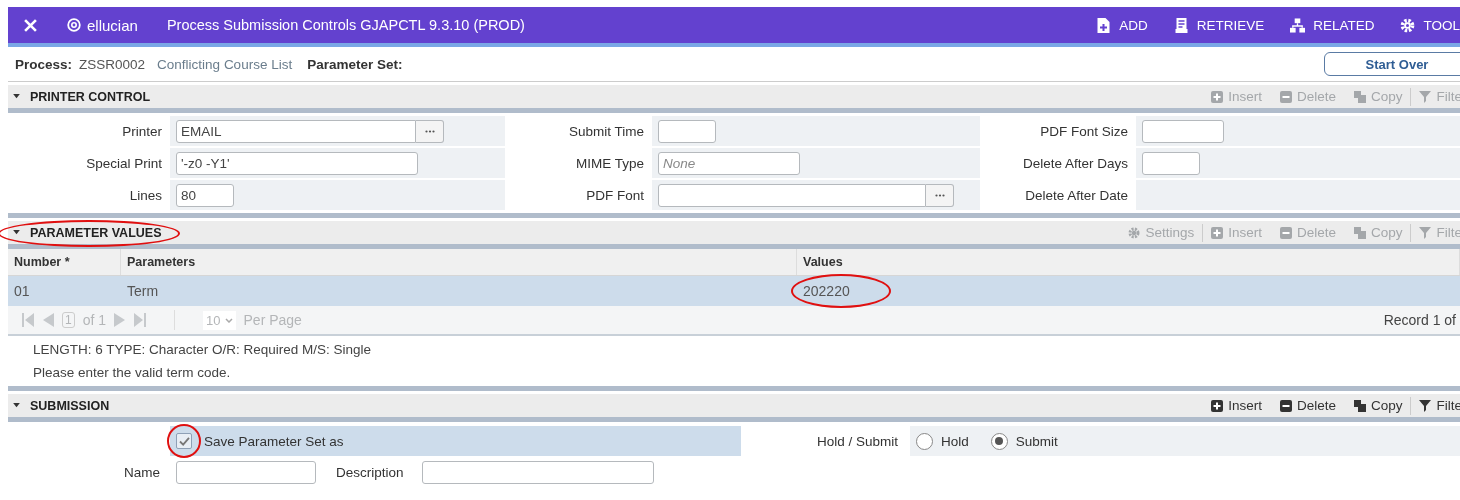 This screenshot has height=500, width=1460. Describe the element at coordinates (246, 472) in the screenshot. I see `name-field` at that location.